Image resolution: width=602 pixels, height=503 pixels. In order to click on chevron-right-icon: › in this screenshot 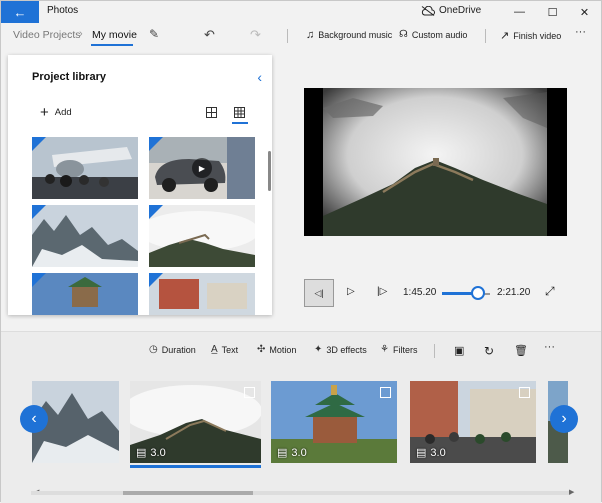, I will do `click(564, 418)`.